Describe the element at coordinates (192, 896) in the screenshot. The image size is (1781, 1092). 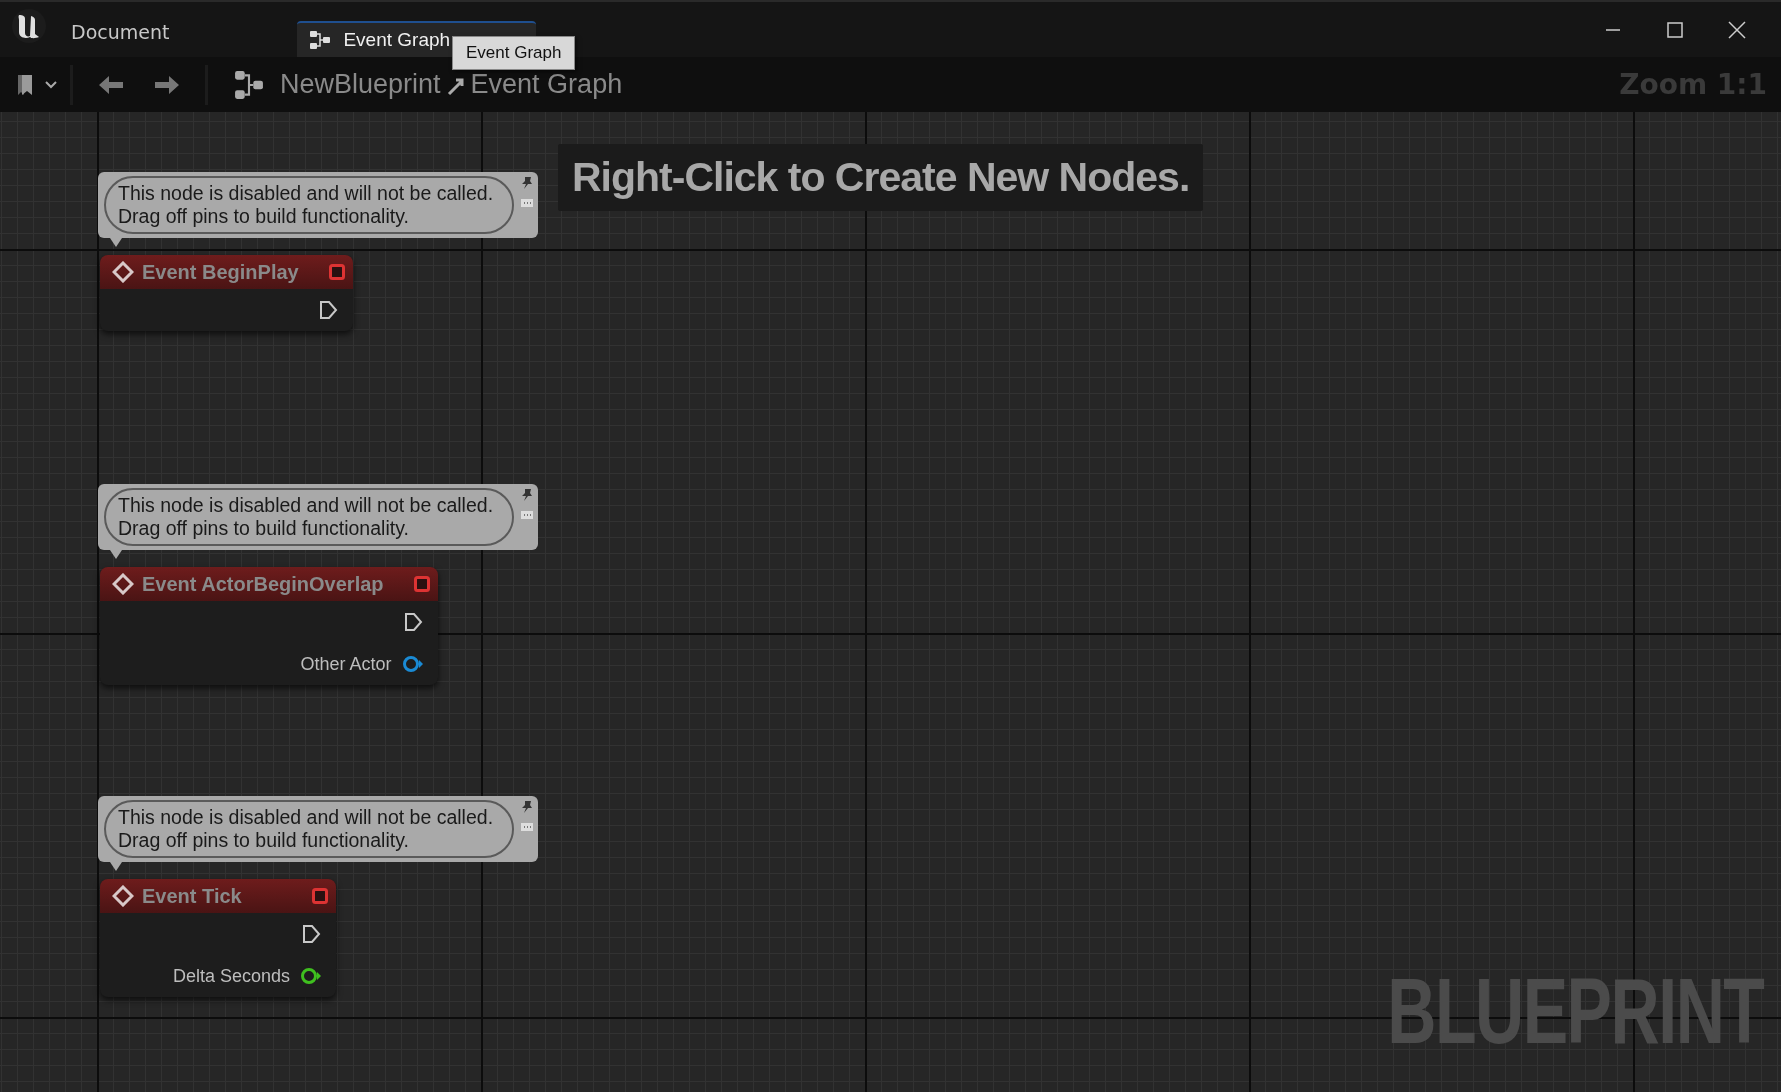
I see `node-title: Event Tick` at that location.